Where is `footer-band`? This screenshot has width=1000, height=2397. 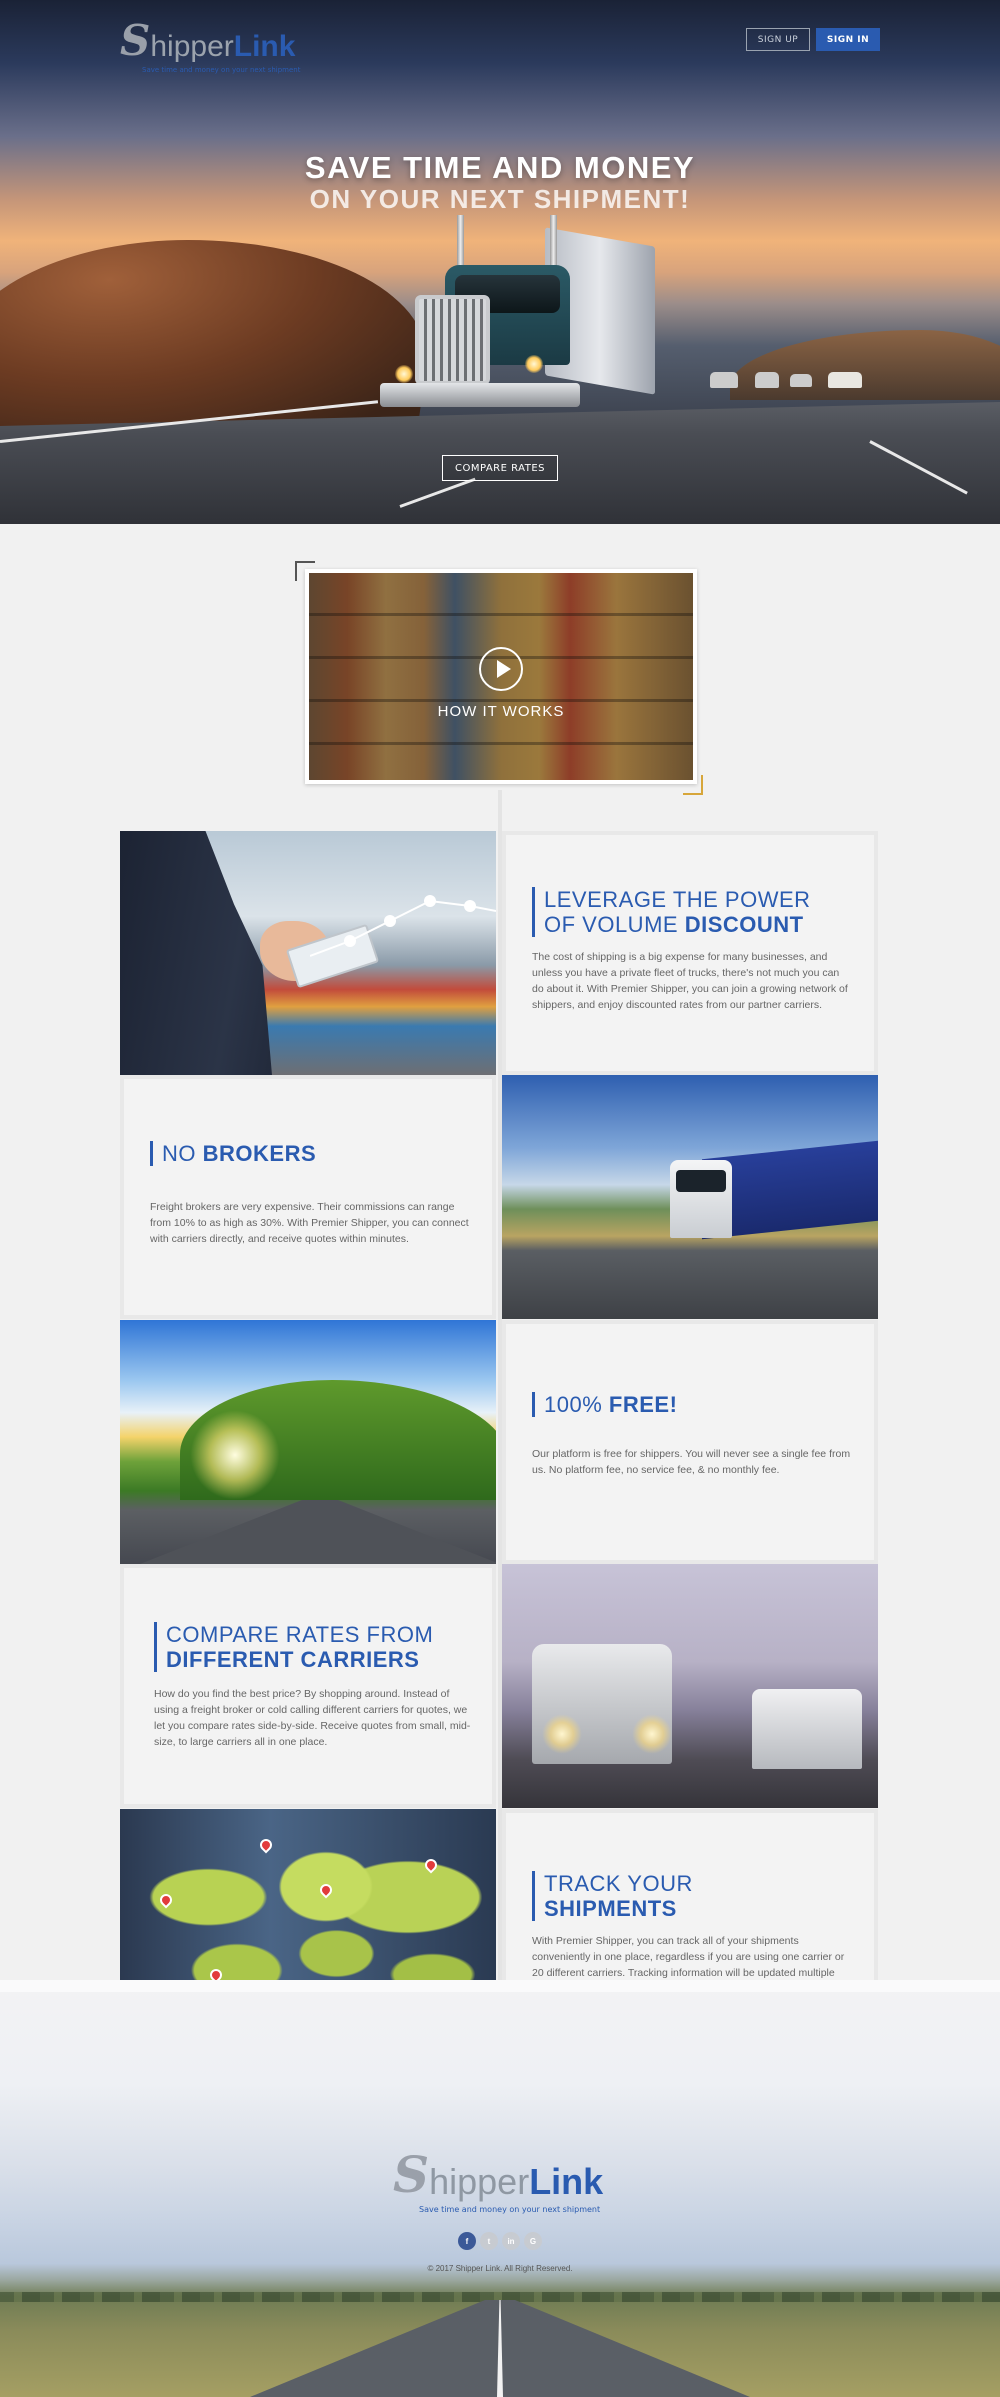
footer-band is located at coordinates (500, 1986).